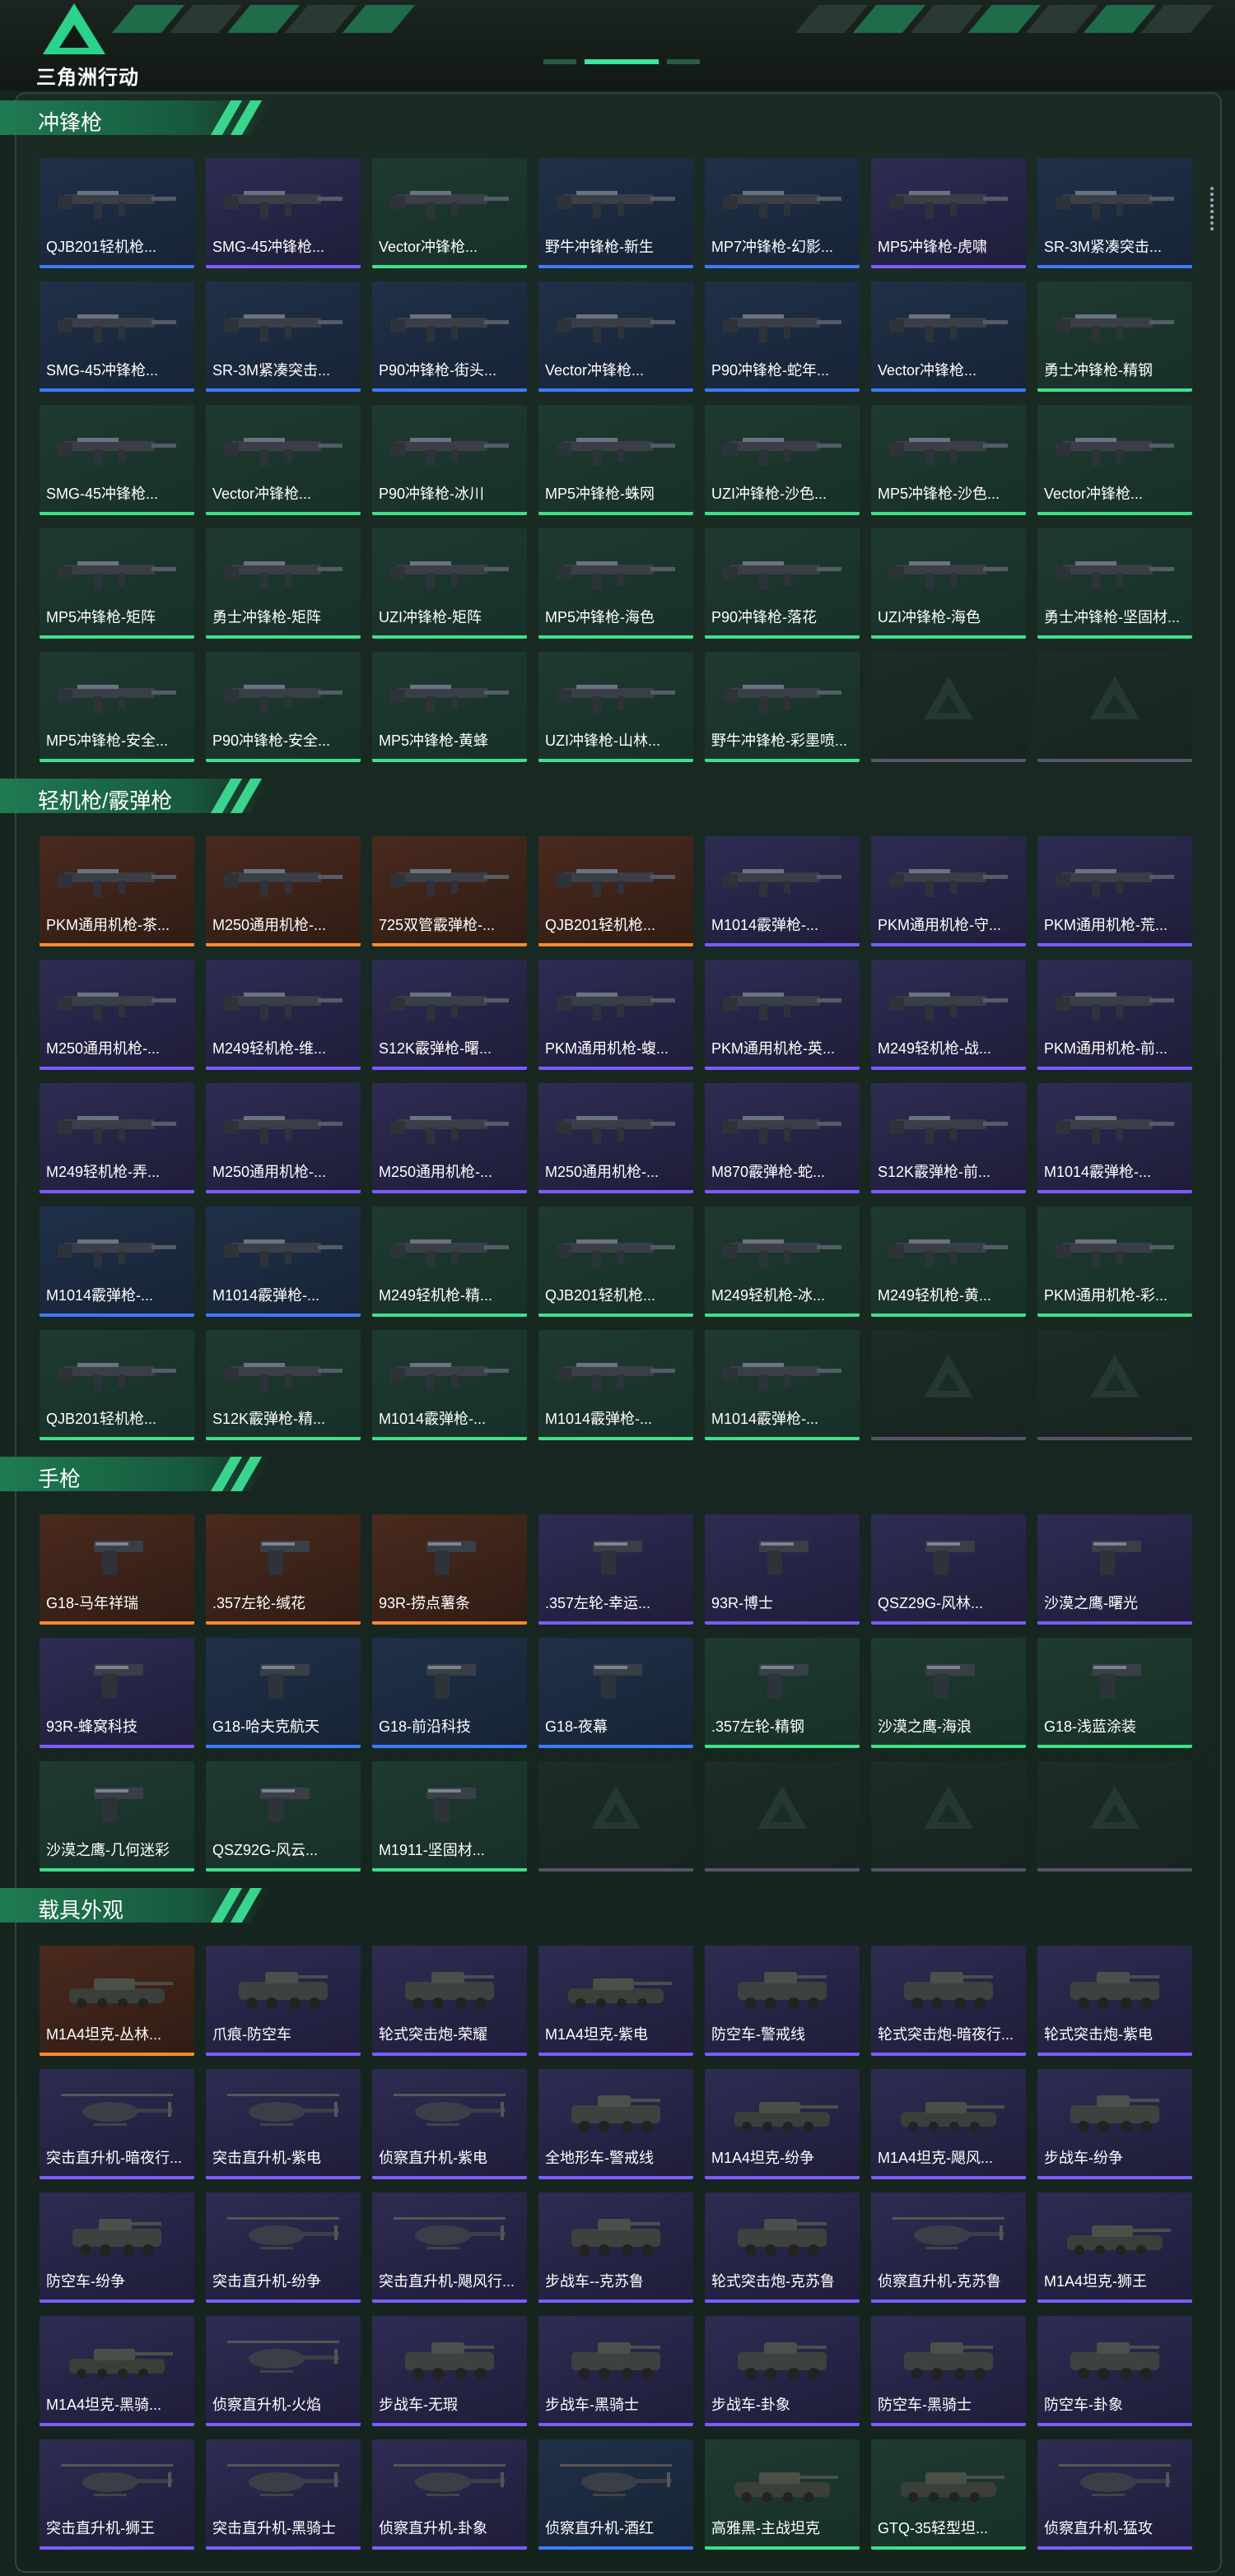 This screenshot has width=1235, height=2576. I want to click on skin-card: 步战车-卦象, so click(782, 2371).